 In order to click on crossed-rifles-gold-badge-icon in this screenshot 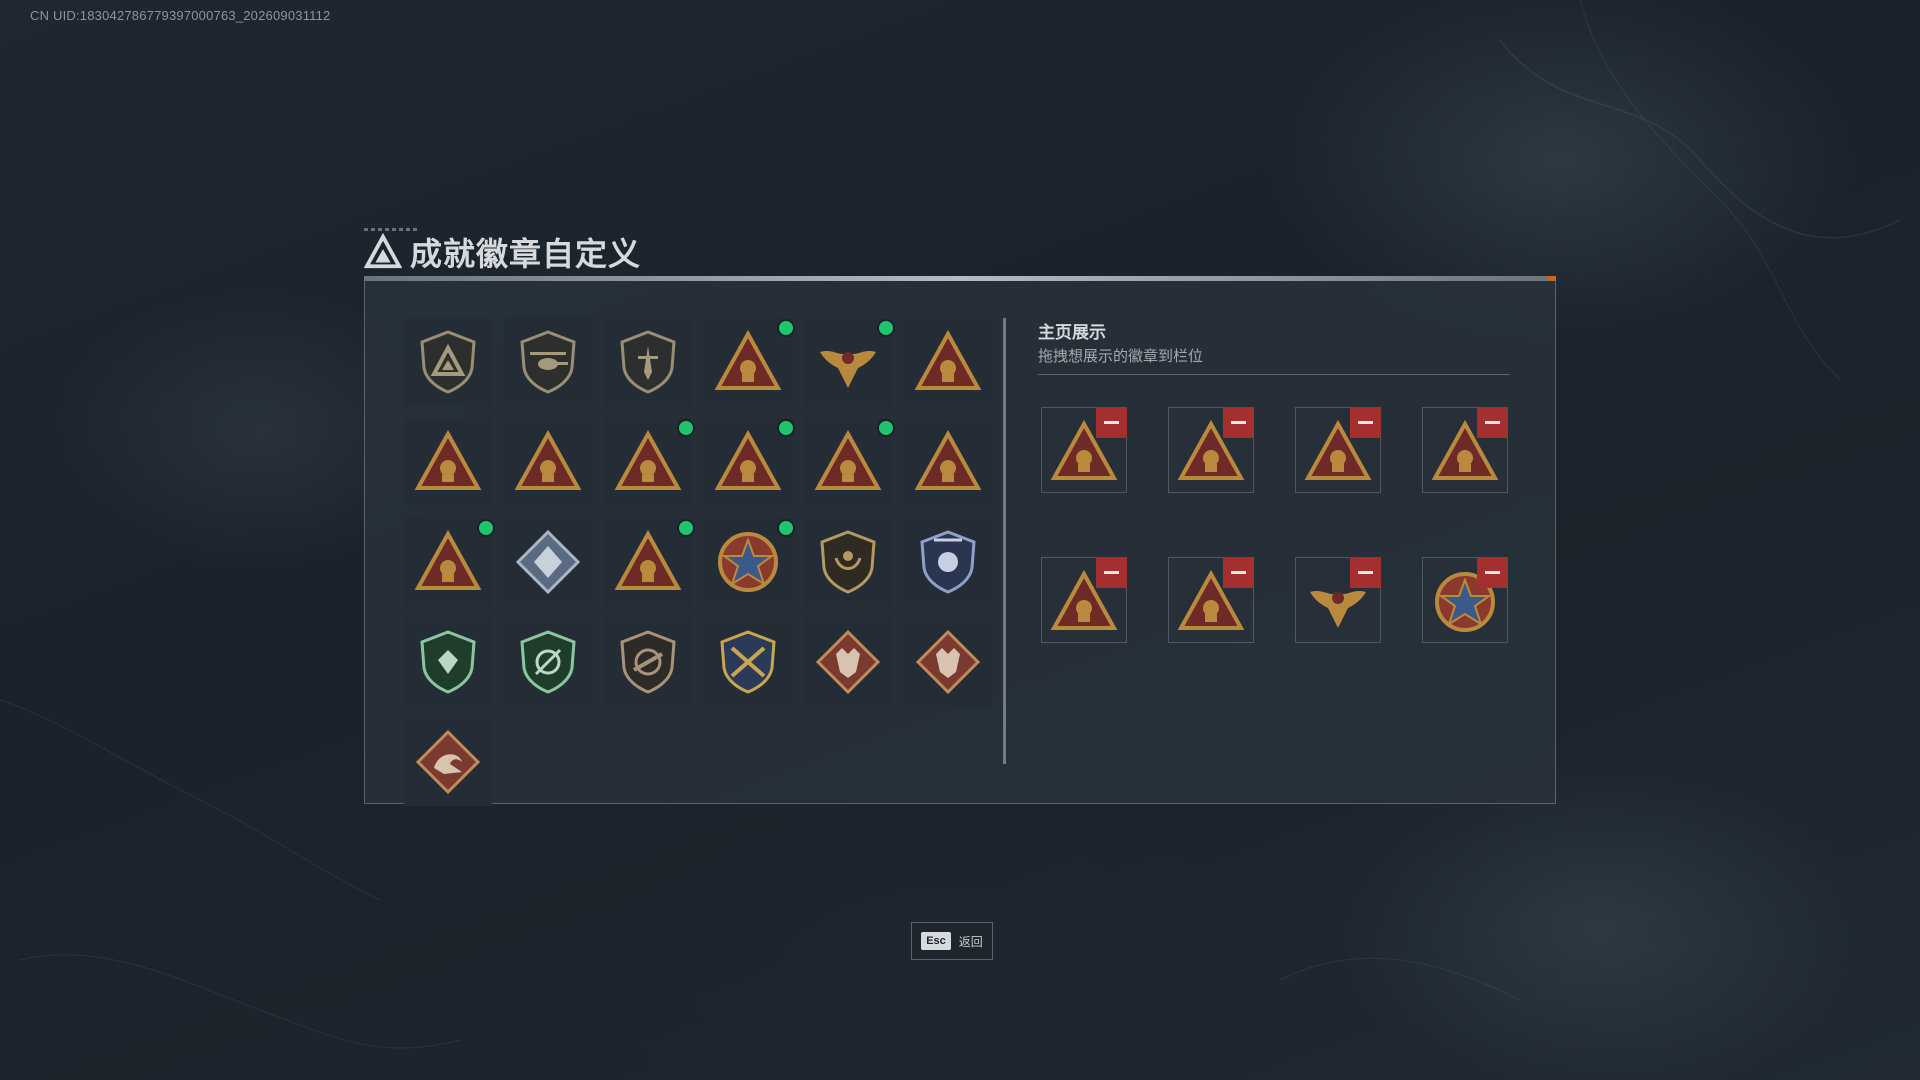, I will do `click(748, 662)`.